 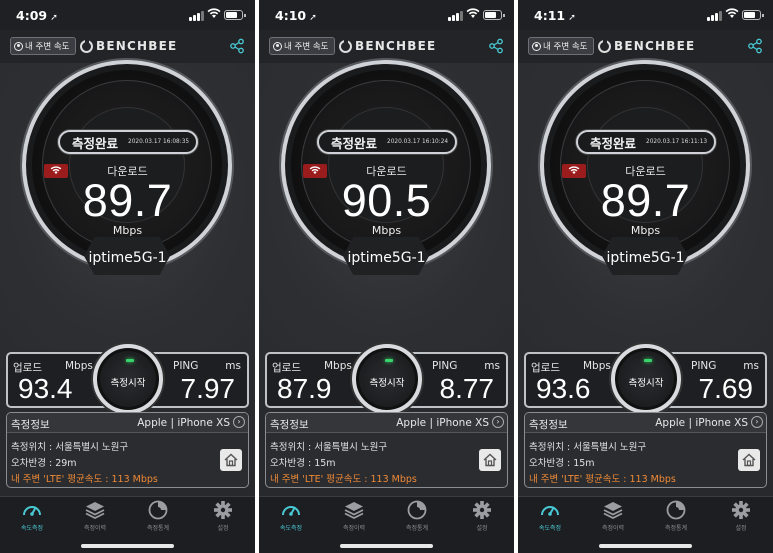 I want to click on measurement-timestamp: 2020.03.17 16:11:13, so click(x=677, y=142).